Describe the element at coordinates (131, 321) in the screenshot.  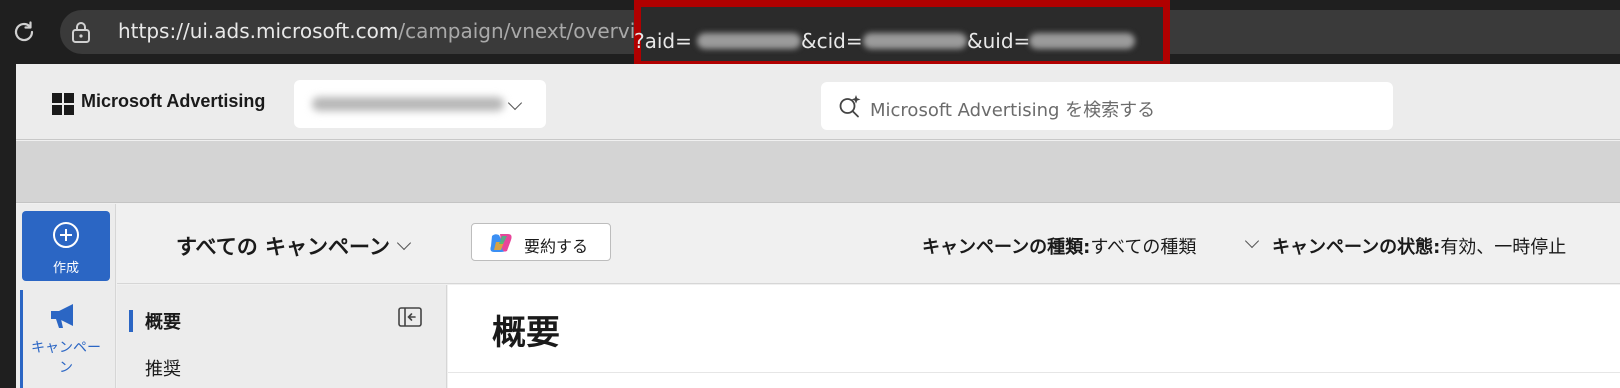
I see `subnav-active-indicator` at that location.